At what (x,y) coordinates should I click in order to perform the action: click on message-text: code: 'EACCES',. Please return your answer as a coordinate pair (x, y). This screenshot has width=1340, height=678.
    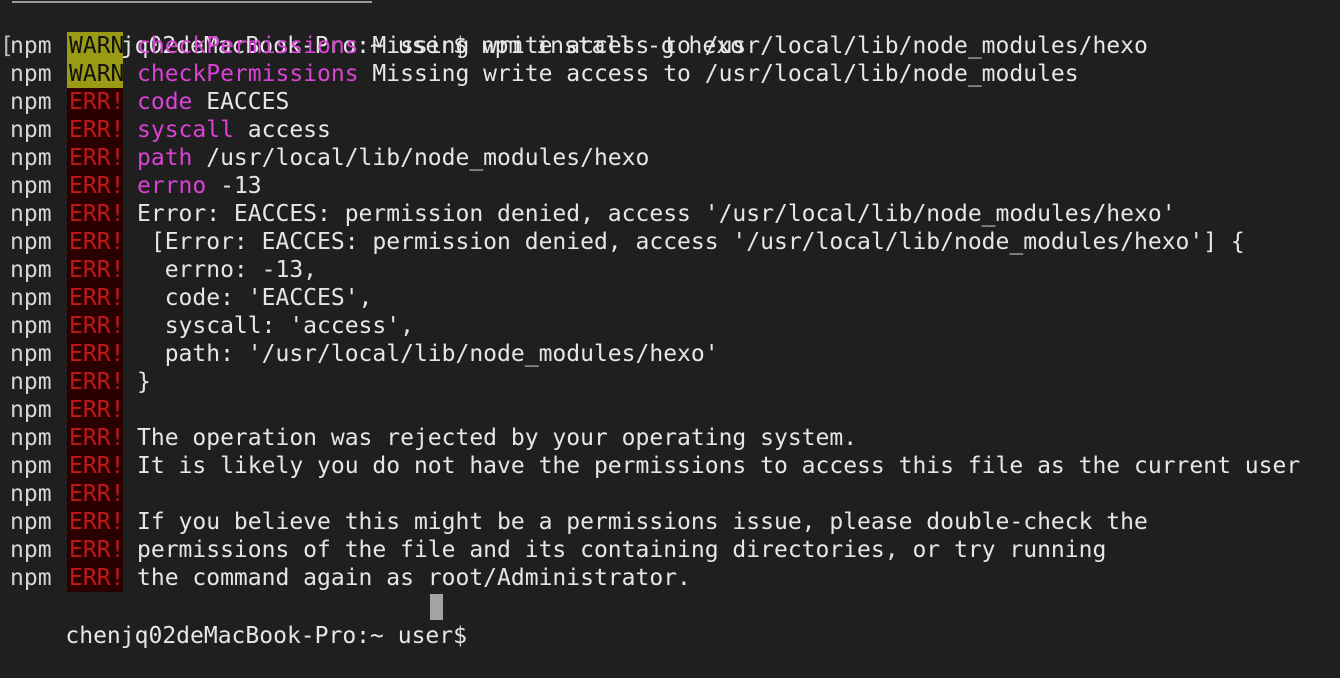
    Looking at the image, I should click on (255, 298).